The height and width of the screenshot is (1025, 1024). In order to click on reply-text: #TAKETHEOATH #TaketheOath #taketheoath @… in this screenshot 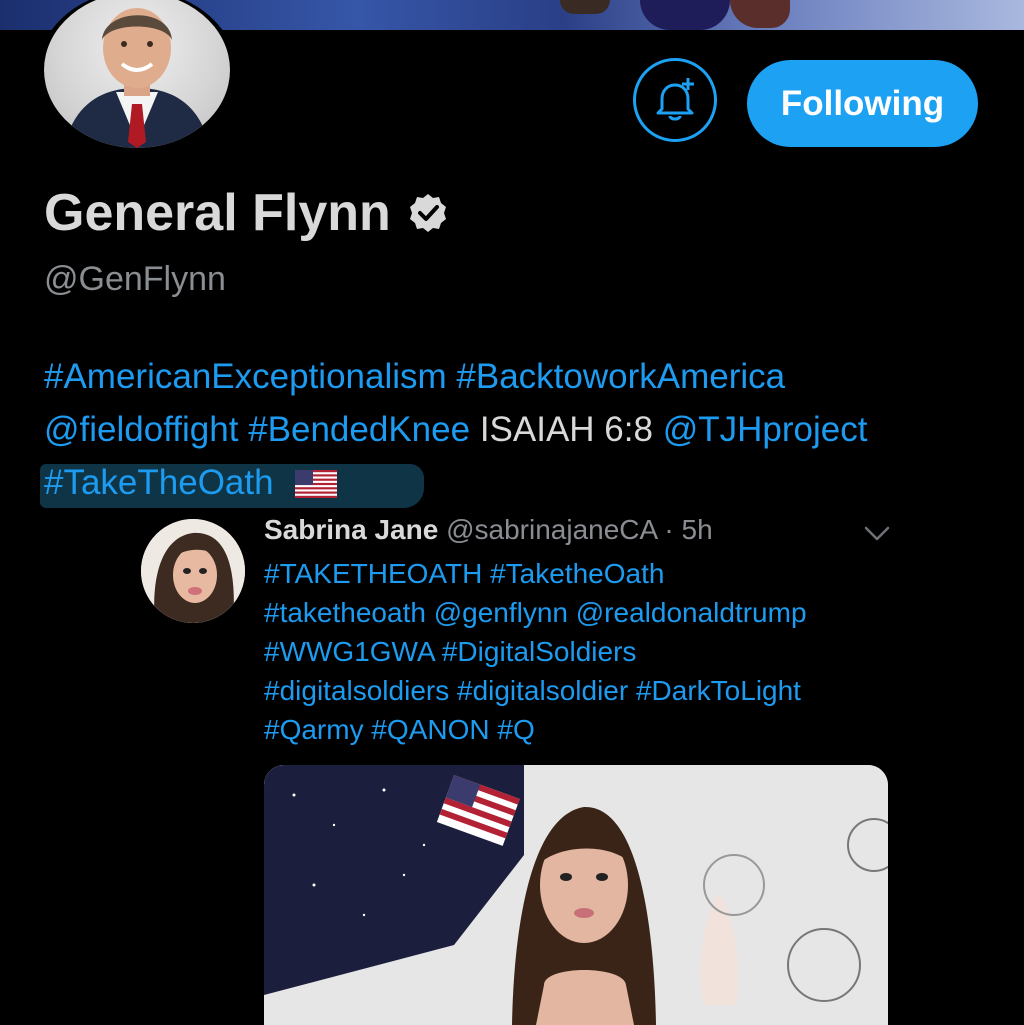, I will do `click(535, 651)`.